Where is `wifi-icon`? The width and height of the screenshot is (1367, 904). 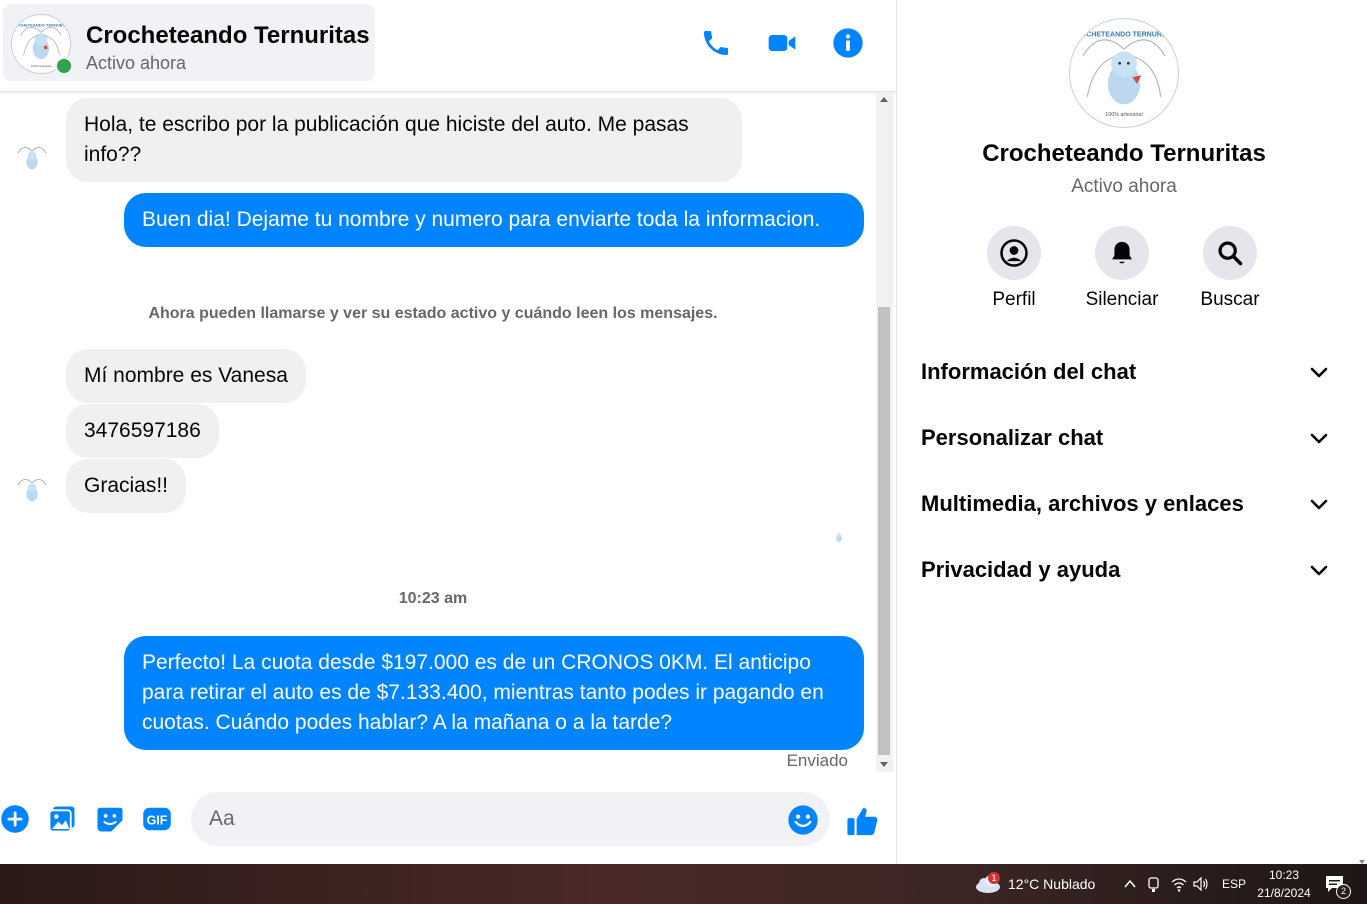 wifi-icon is located at coordinates (1179, 884).